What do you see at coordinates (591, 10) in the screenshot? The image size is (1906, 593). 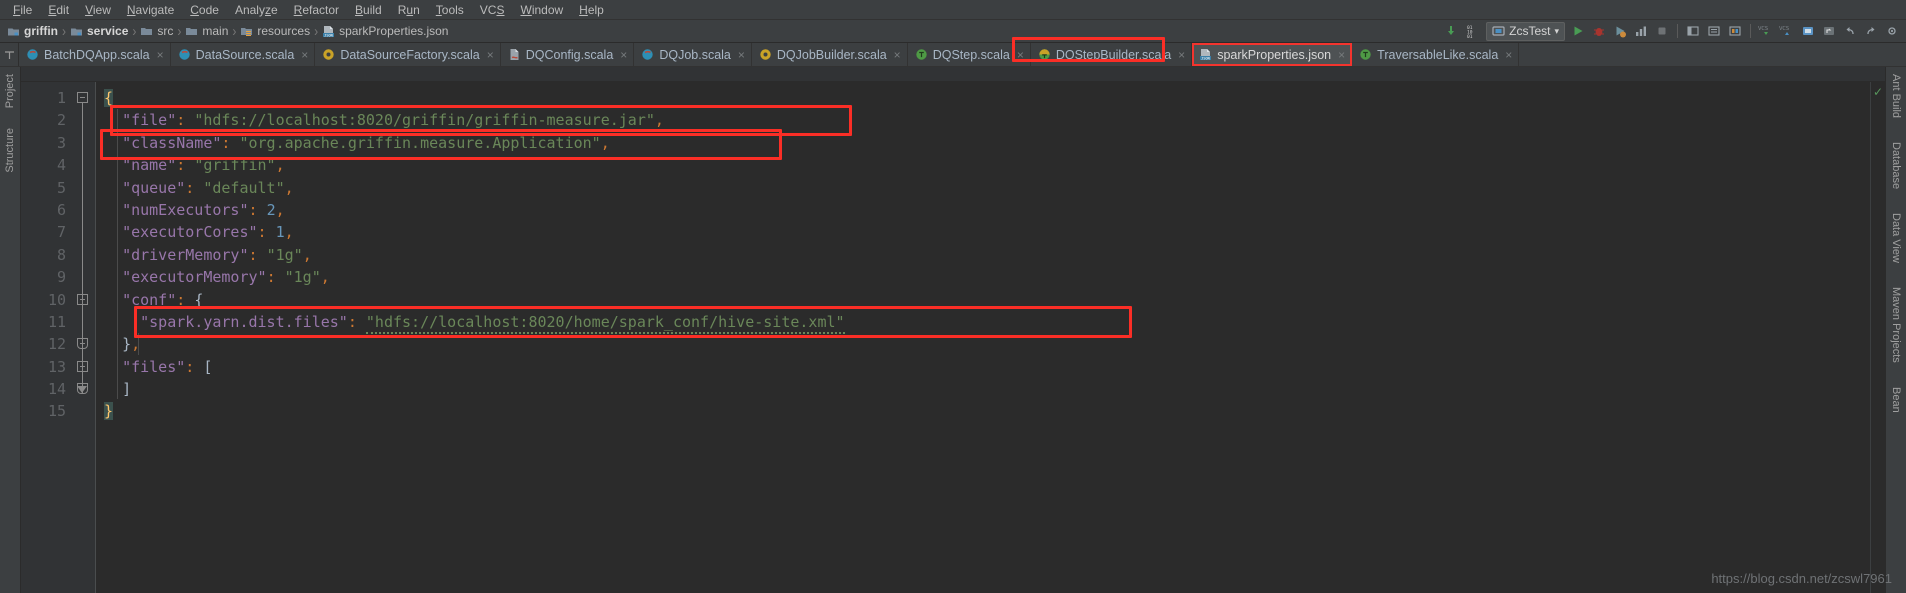 I see `menu-item-help: Help` at bounding box center [591, 10].